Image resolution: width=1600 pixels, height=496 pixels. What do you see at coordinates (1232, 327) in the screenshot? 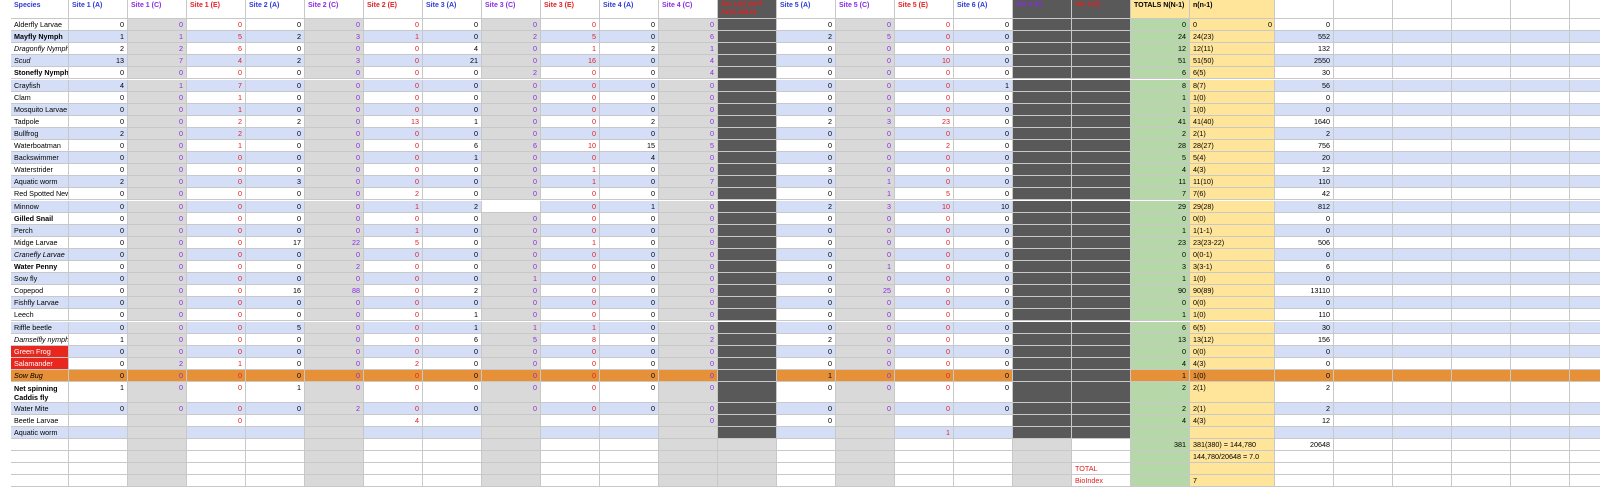
I see `sheet-cell: 6(5)` at bounding box center [1232, 327].